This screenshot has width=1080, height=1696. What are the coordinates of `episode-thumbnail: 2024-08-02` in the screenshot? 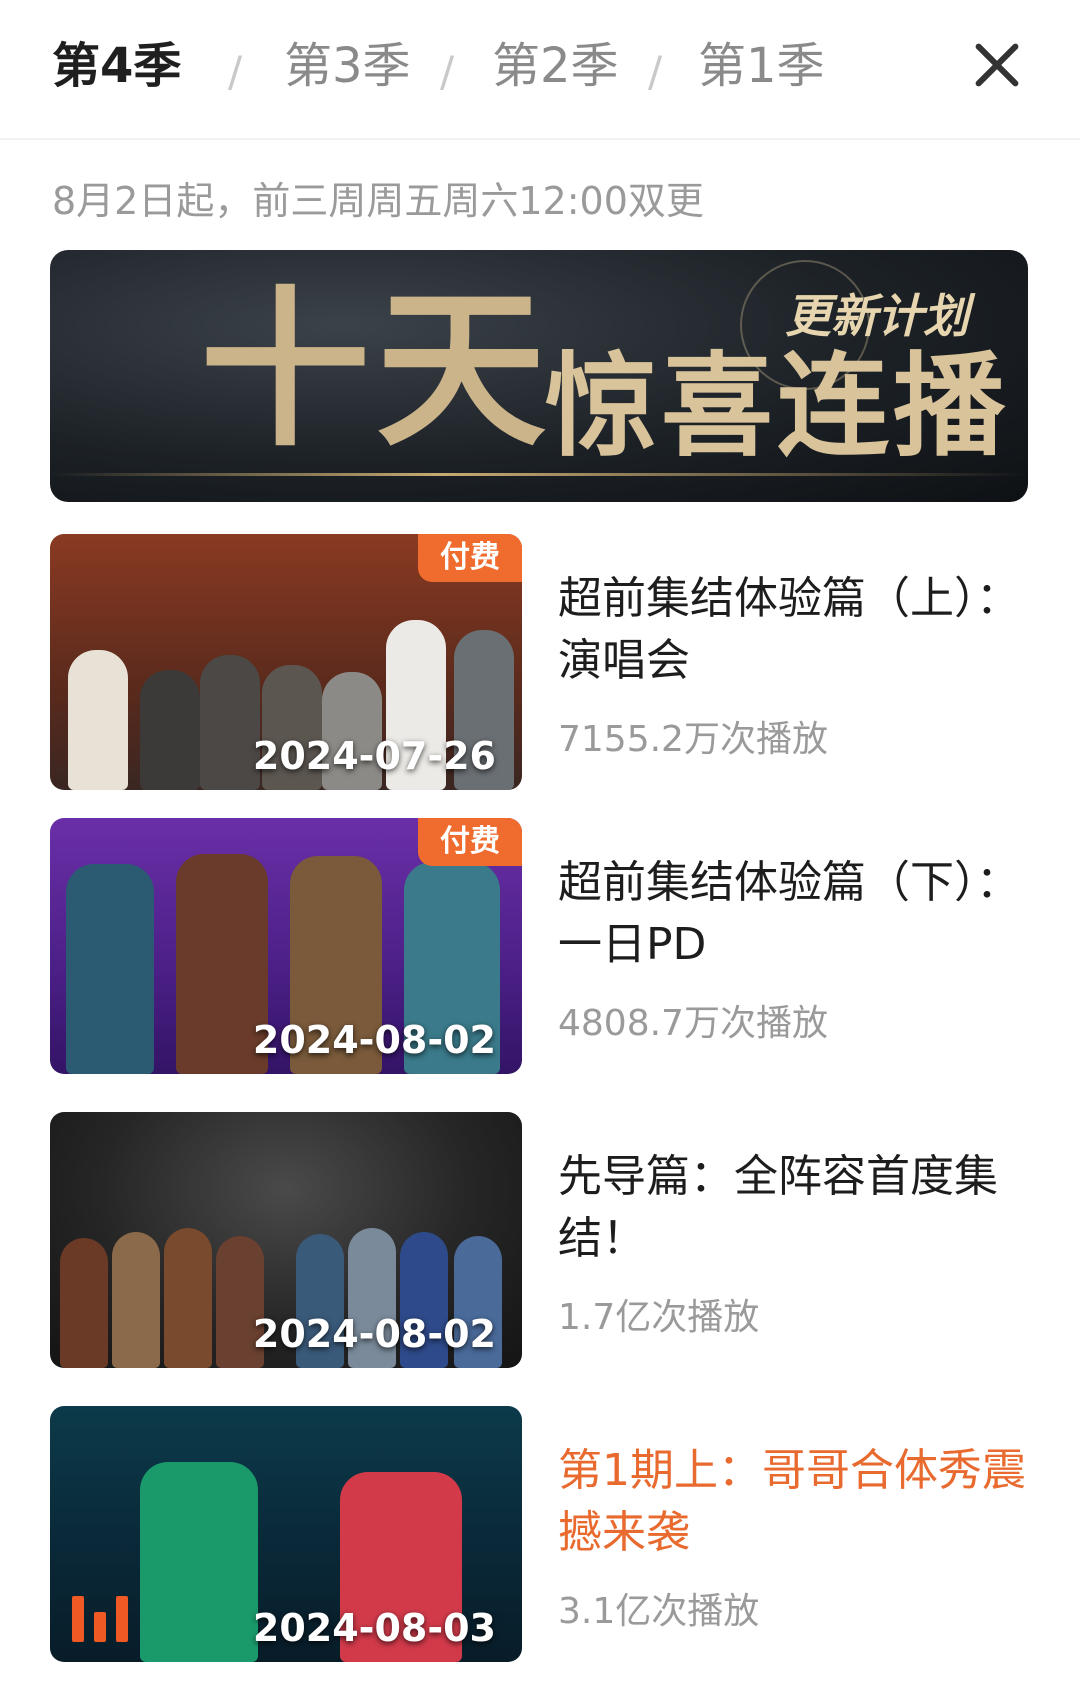 It's located at (286, 1240).